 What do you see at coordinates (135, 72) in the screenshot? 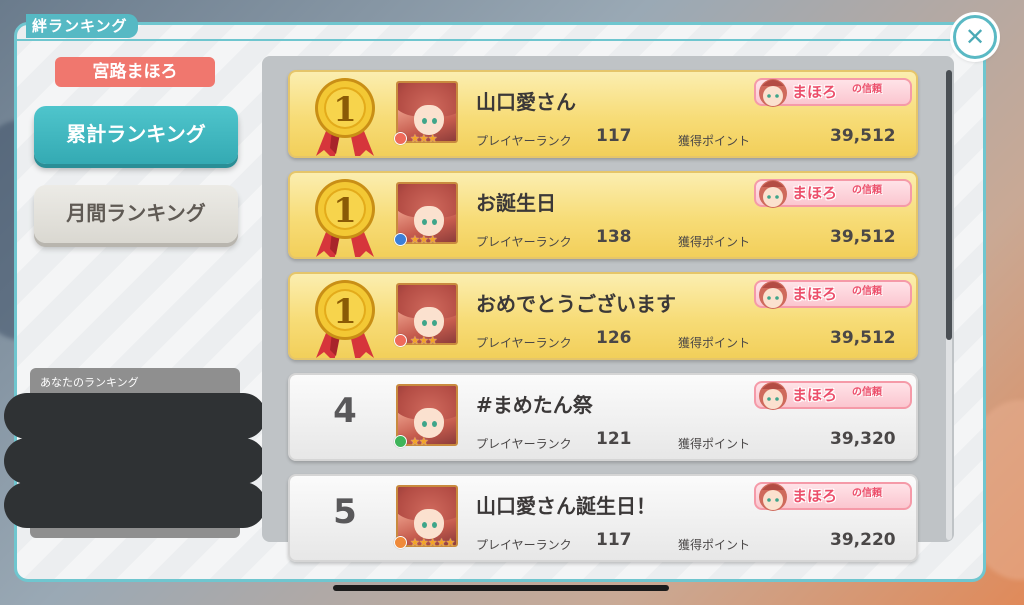
I see `character-name-tag: 宮路まほろ` at bounding box center [135, 72].